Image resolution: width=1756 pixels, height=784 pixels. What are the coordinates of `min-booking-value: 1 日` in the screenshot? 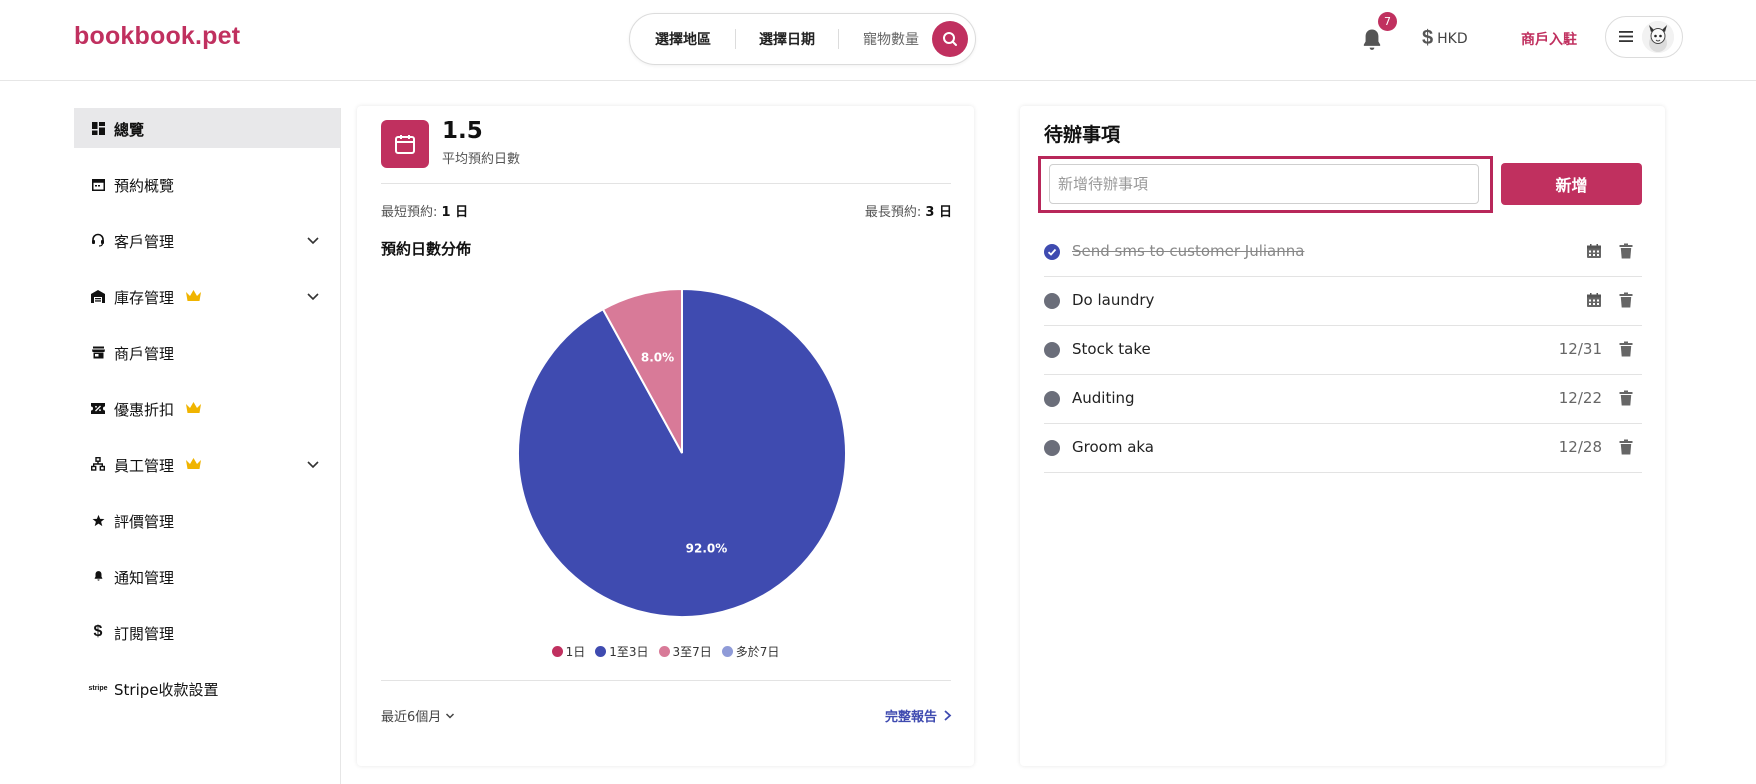 It's located at (455, 212).